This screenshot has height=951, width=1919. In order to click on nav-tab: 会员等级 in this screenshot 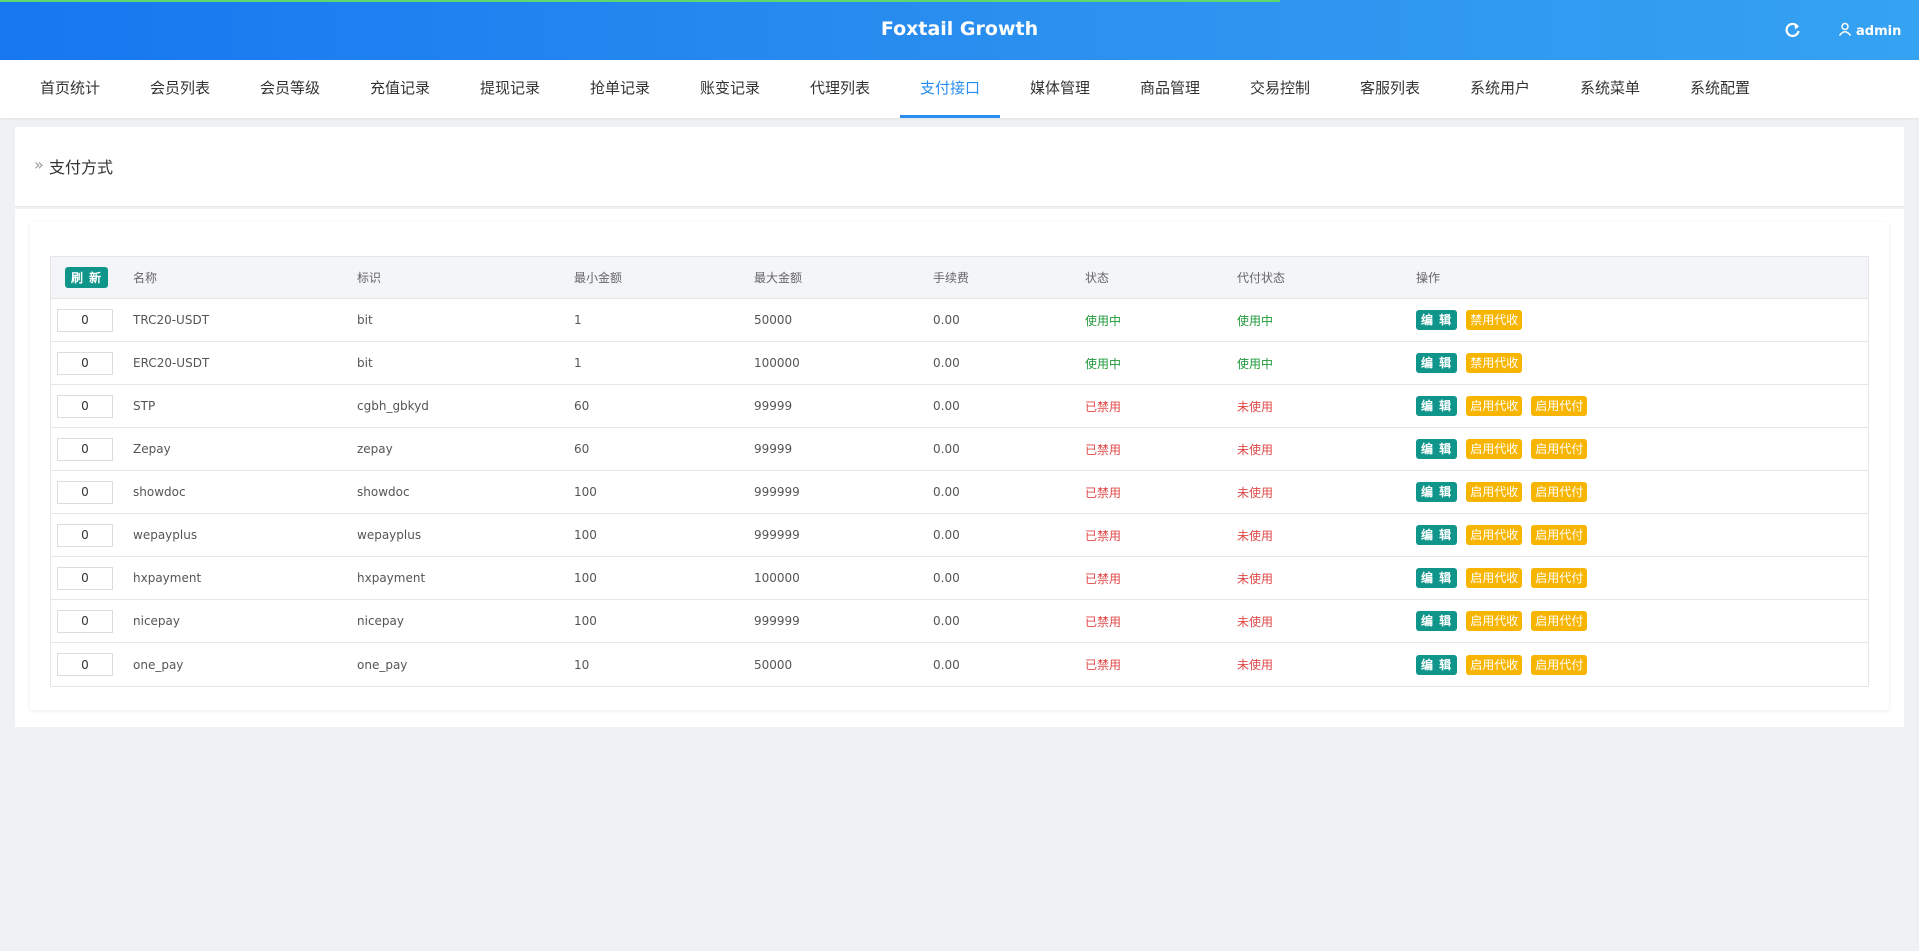, I will do `click(290, 89)`.